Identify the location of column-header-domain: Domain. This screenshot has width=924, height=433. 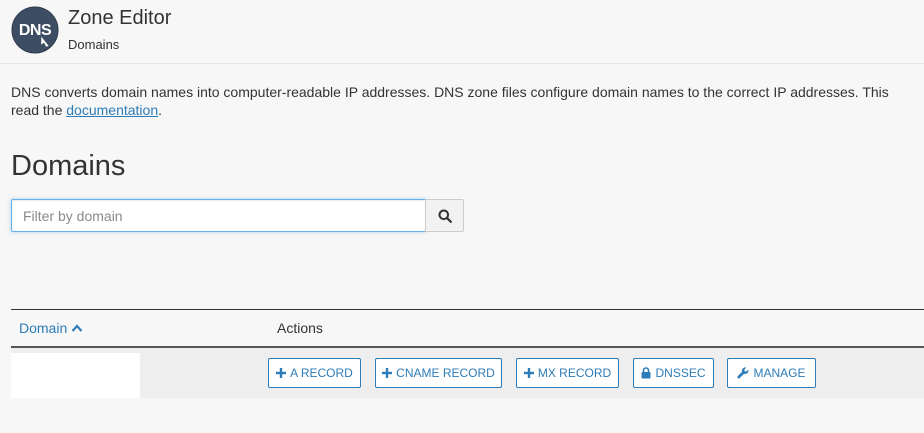
(51, 328).